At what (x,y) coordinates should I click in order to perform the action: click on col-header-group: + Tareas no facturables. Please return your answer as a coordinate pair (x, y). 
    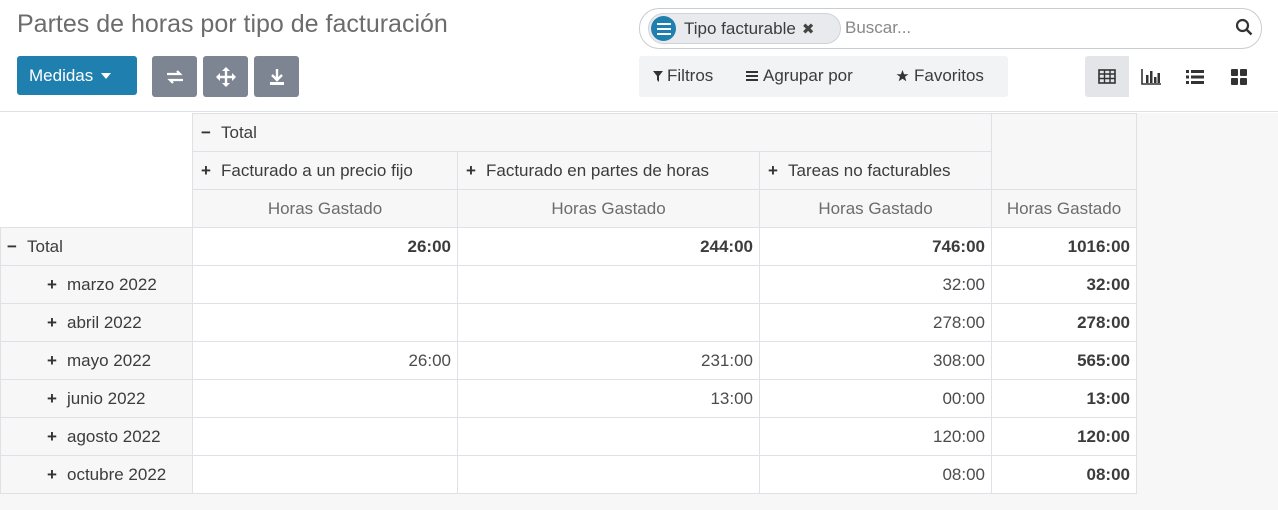
    Looking at the image, I should click on (875, 170).